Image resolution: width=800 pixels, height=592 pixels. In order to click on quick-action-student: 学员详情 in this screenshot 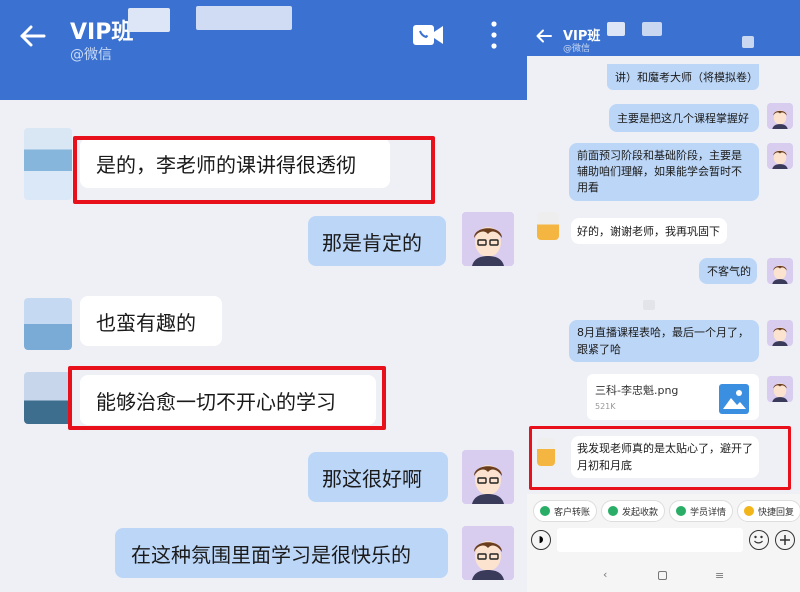, I will do `click(701, 511)`.